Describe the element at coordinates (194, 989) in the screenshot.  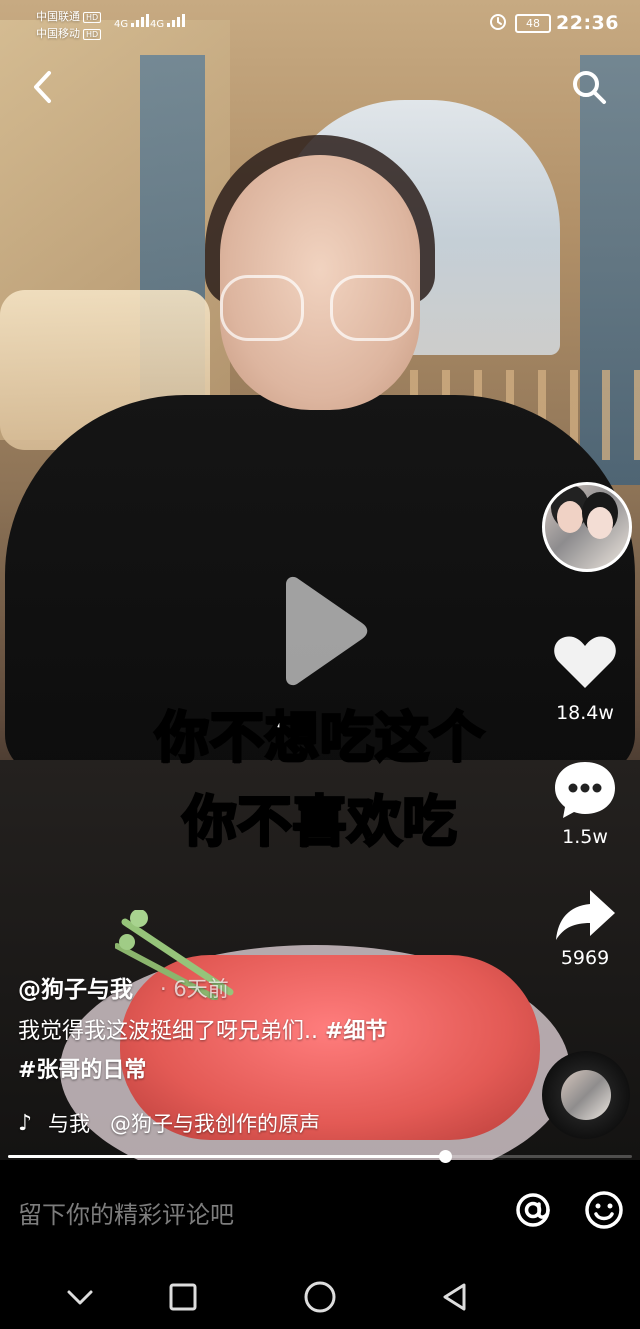
I see `post-time: · 6天前` at that location.